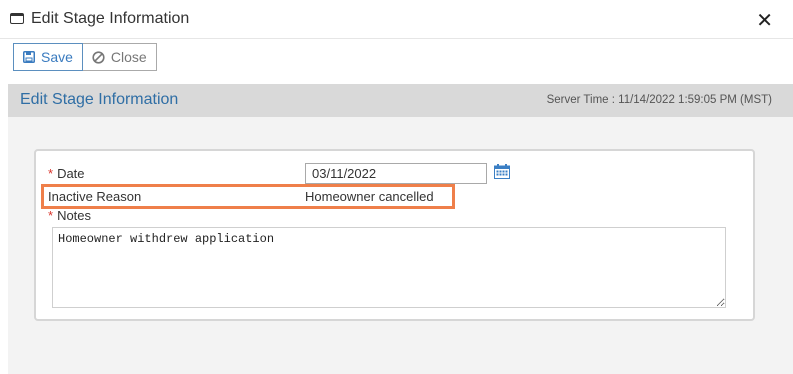 This screenshot has height=374, width=793. Describe the element at coordinates (502, 171) in the screenshot. I see `calendar-icon` at that location.